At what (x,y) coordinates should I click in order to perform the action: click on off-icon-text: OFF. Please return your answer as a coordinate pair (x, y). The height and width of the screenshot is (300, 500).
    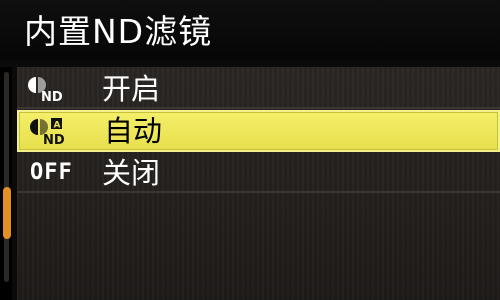
    Looking at the image, I should click on (51, 172).